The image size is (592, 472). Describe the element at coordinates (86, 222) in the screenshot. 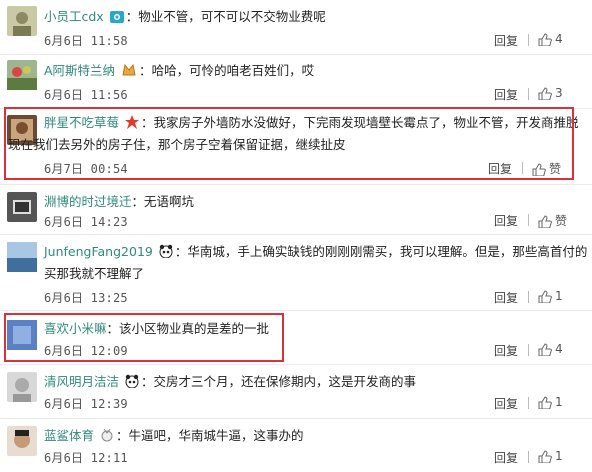

I see `comment-time: 6月6日 14:23` at that location.